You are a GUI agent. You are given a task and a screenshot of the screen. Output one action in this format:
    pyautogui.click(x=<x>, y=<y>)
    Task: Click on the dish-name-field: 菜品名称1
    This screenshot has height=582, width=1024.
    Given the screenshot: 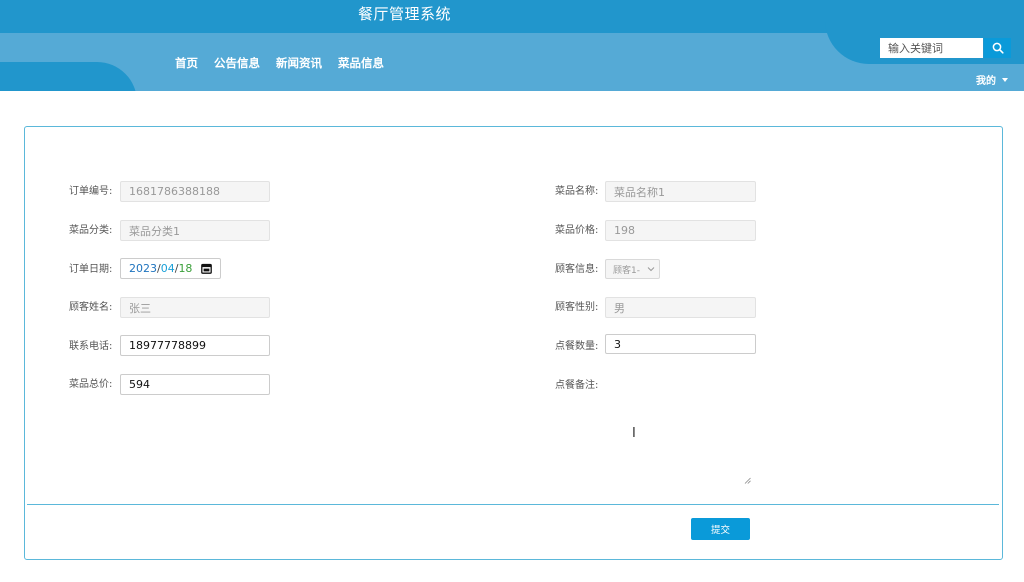 What is the action you would take?
    pyautogui.click(x=680, y=191)
    